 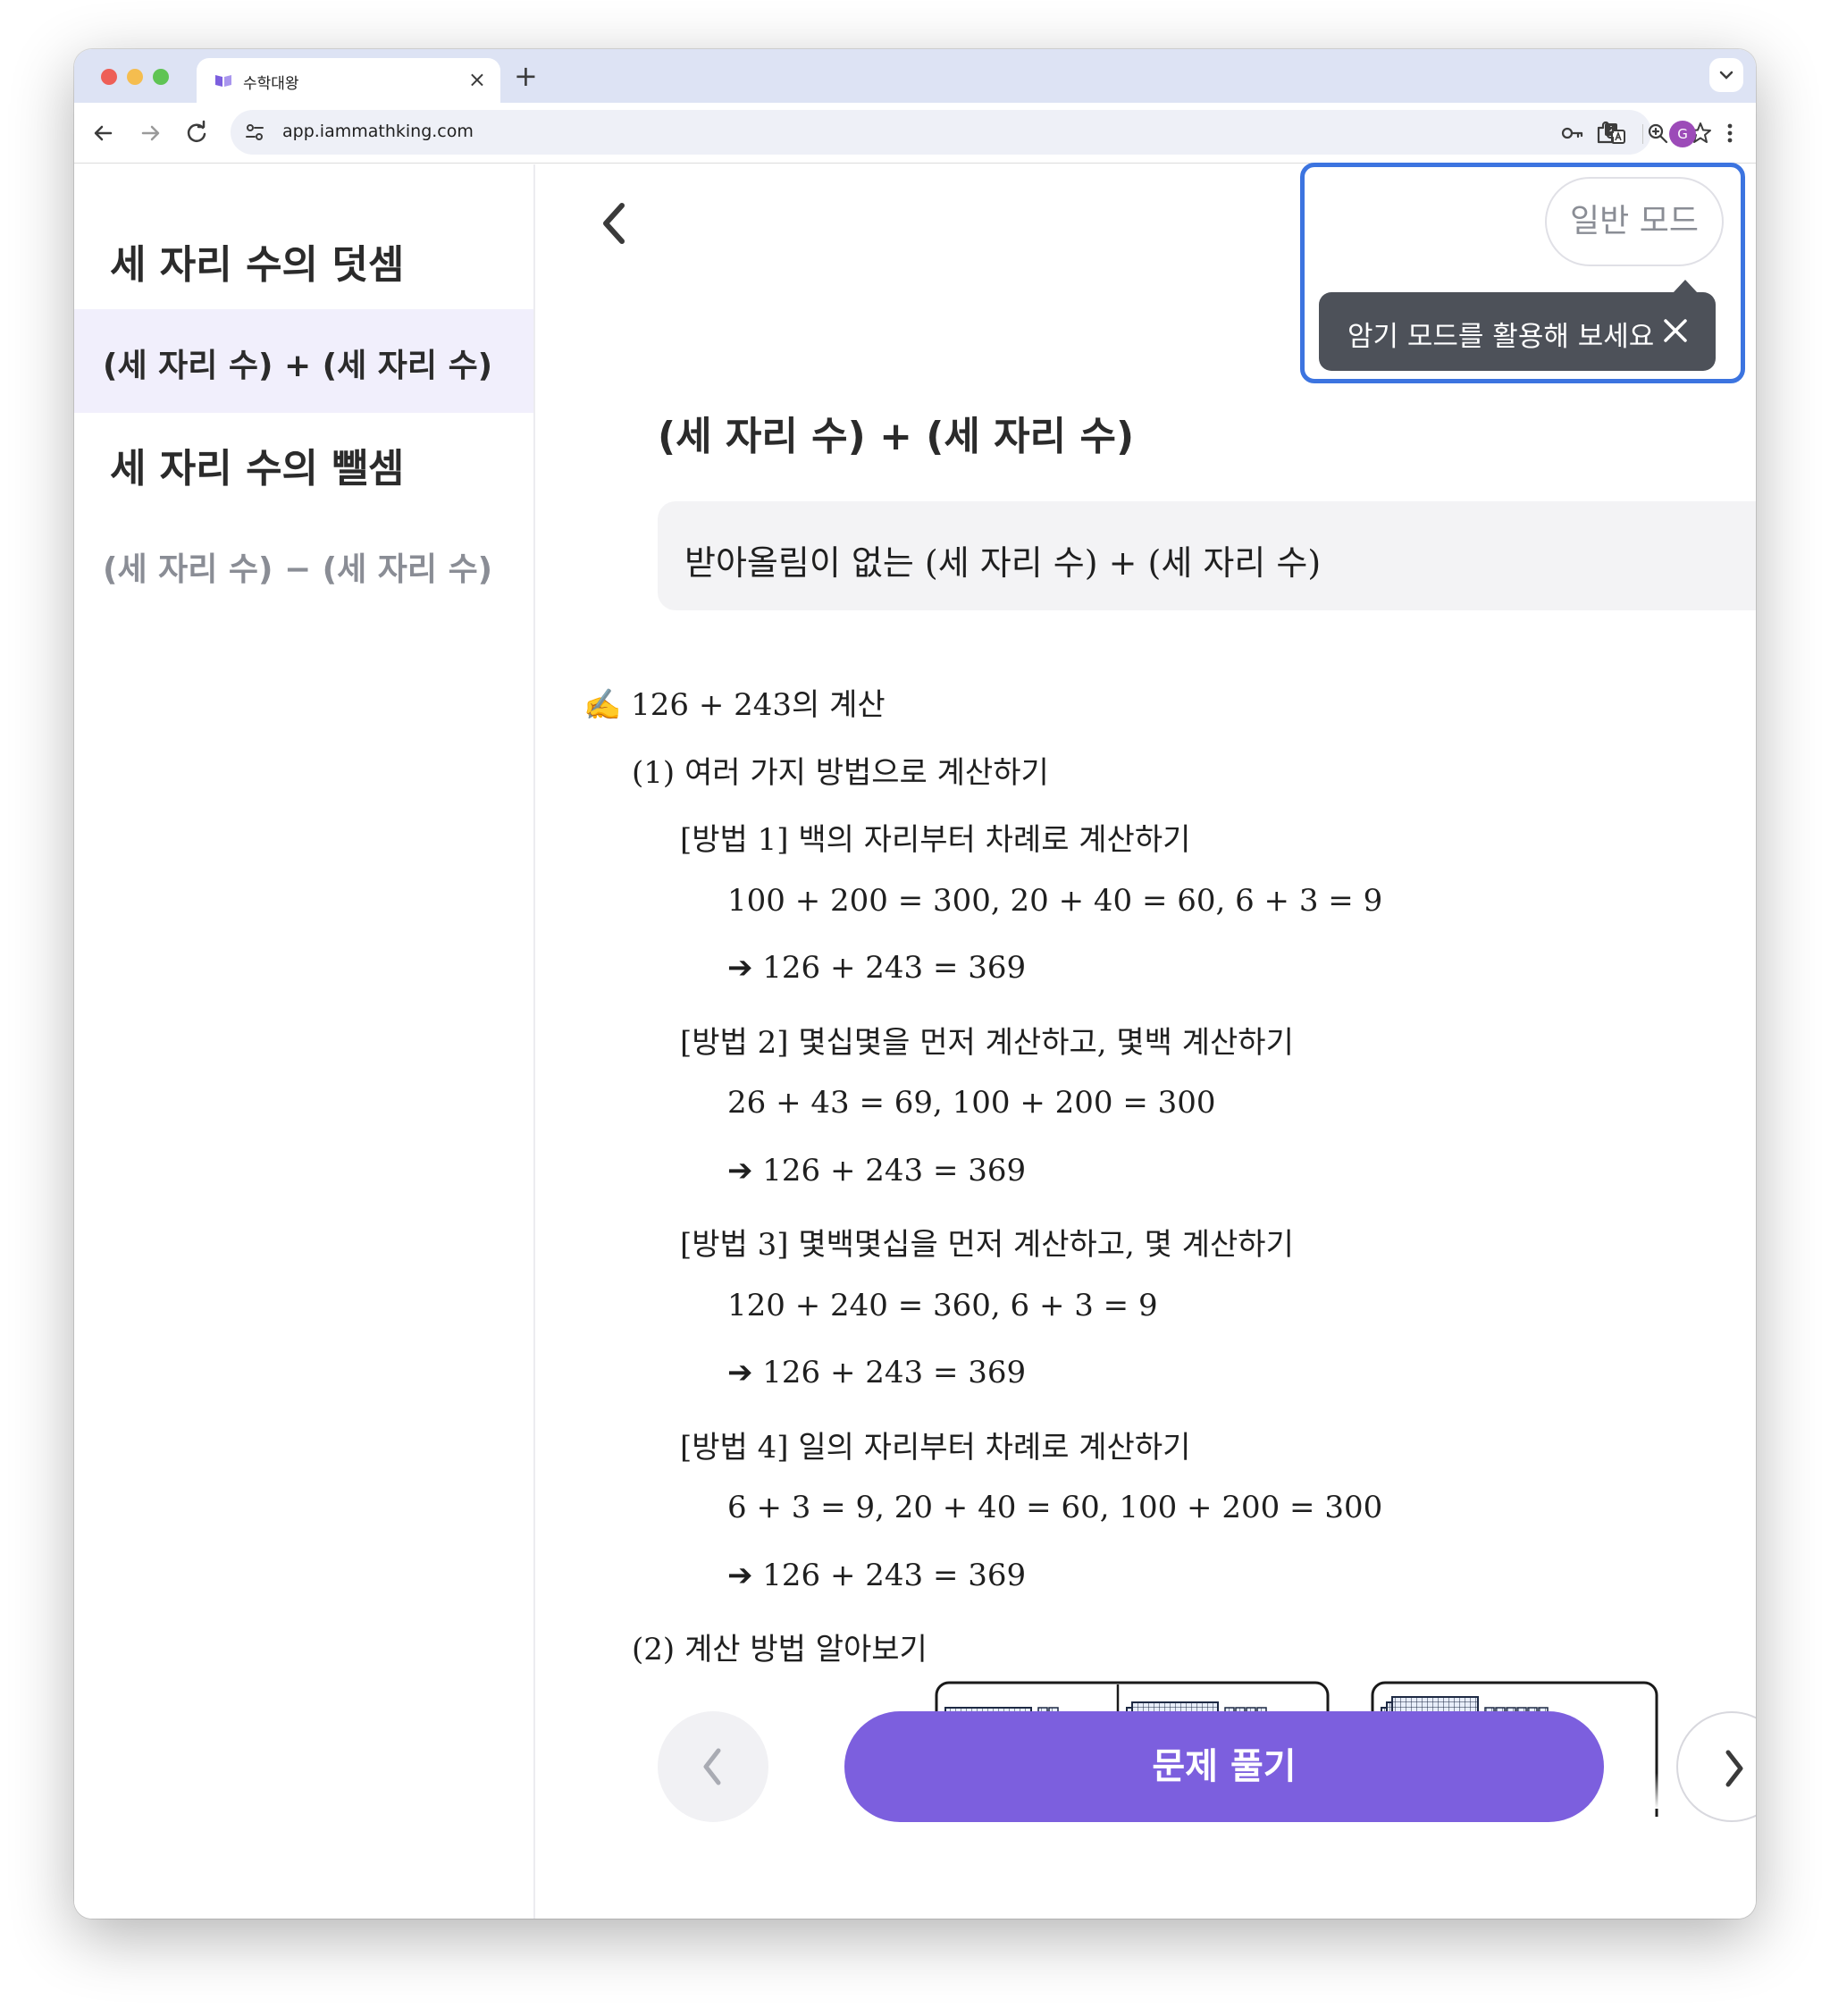 What do you see at coordinates (840, 772) in the screenshot?
I see `content-line: (1) 여러 가지 방법으로 계산하기` at bounding box center [840, 772].